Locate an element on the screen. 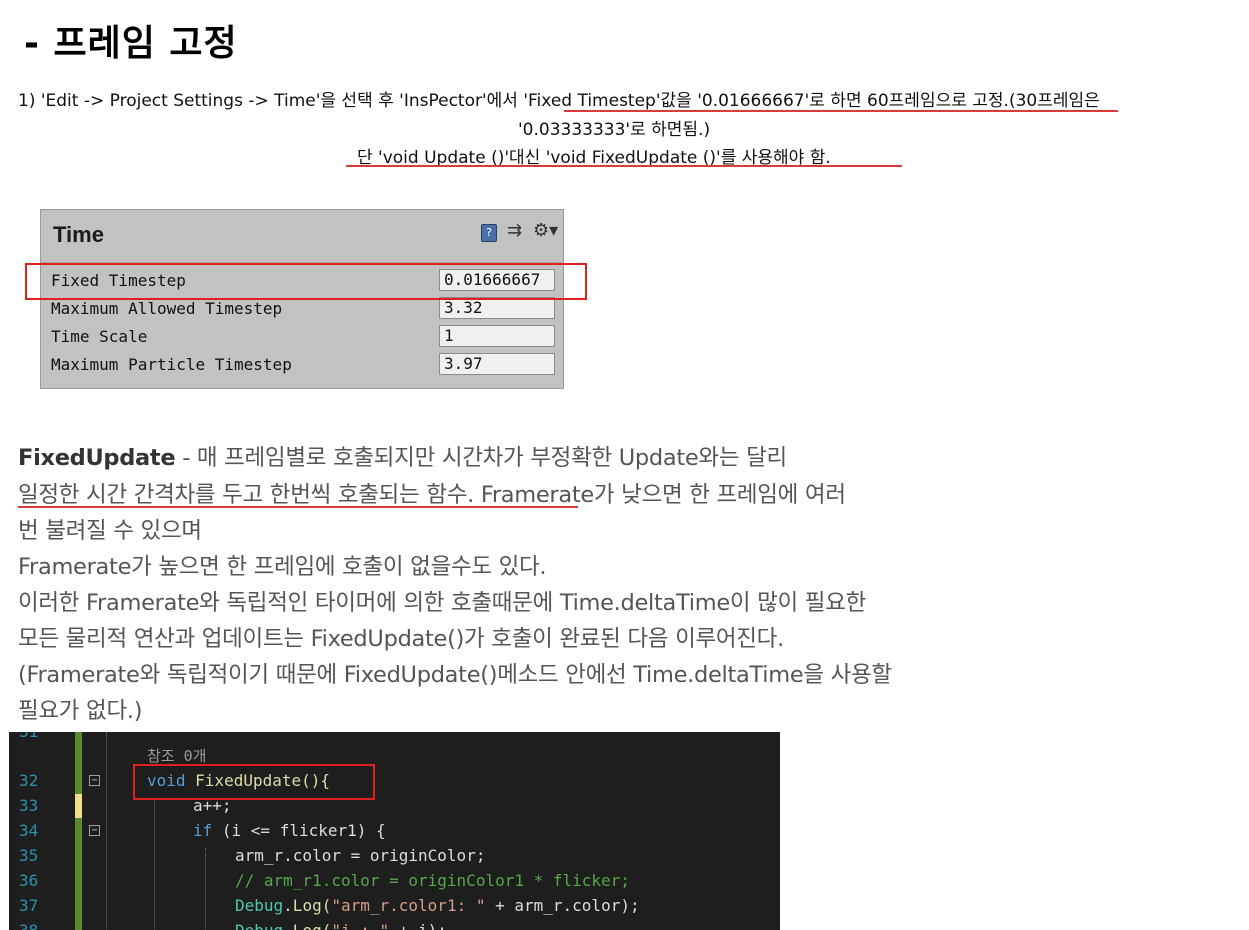 The image size is (1249, 930). code-line: arm_r.color = originColor; is located at coordinates (360, 855).